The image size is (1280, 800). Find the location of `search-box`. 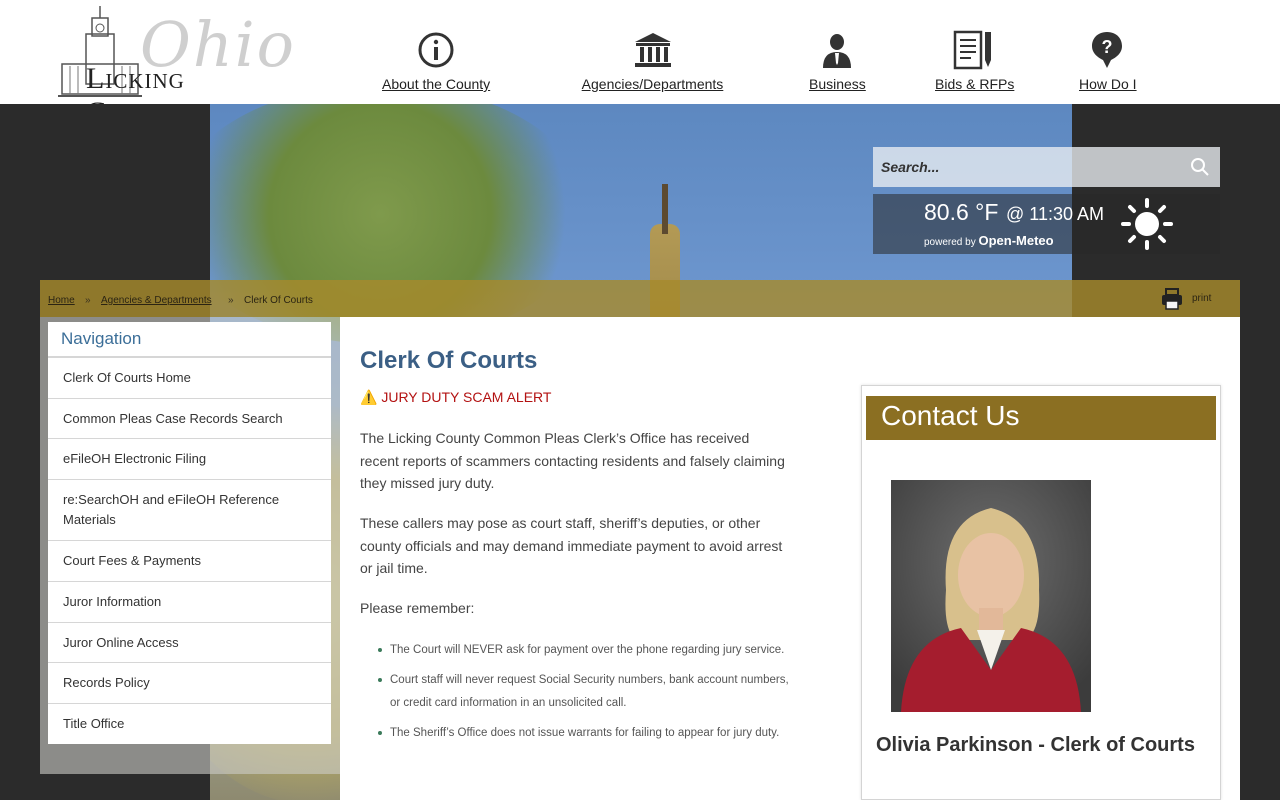

search-box is located at coordinates (1046, 167).